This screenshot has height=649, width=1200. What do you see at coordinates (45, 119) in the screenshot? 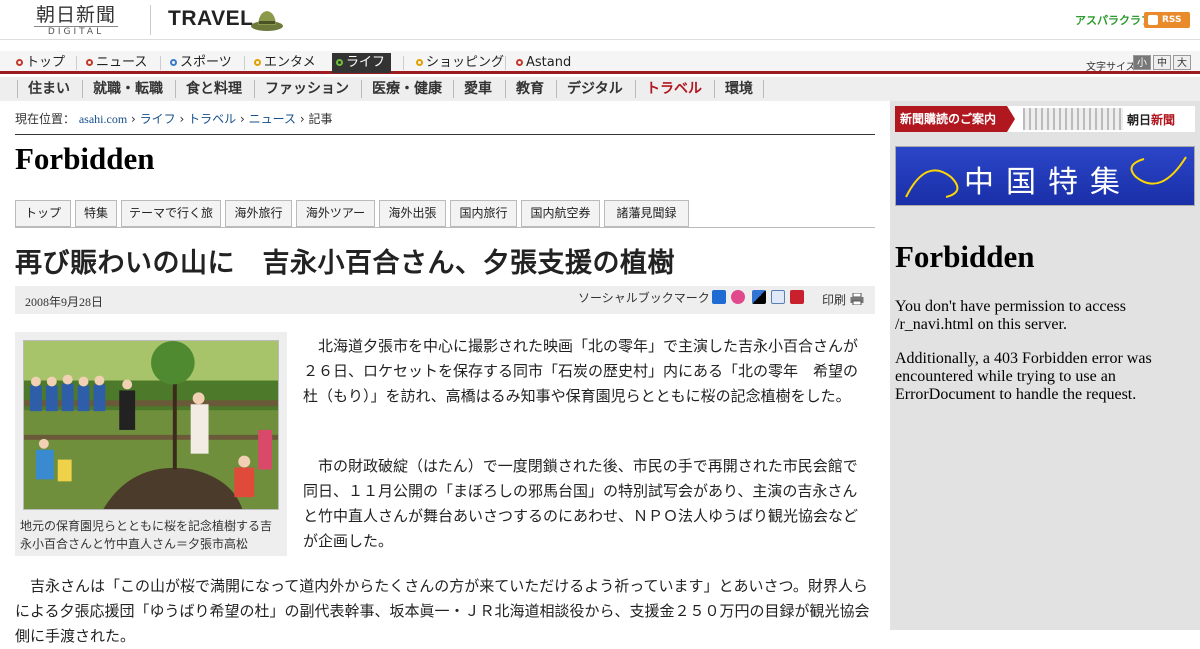
I see `breadcrumb-prefix: 現在位置：` at bounding box center [45, 119].